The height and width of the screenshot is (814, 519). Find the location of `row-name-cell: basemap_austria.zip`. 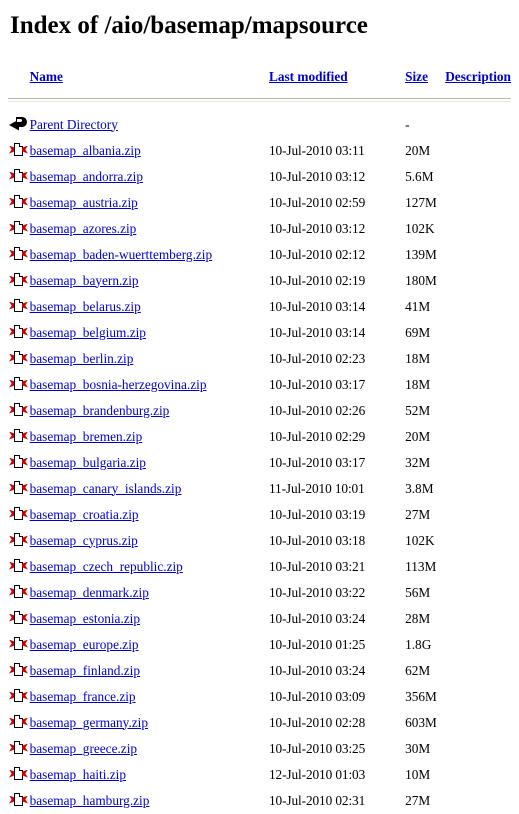

row-name-cell: basemap_austria.zip is located at coordinates (149, 203).